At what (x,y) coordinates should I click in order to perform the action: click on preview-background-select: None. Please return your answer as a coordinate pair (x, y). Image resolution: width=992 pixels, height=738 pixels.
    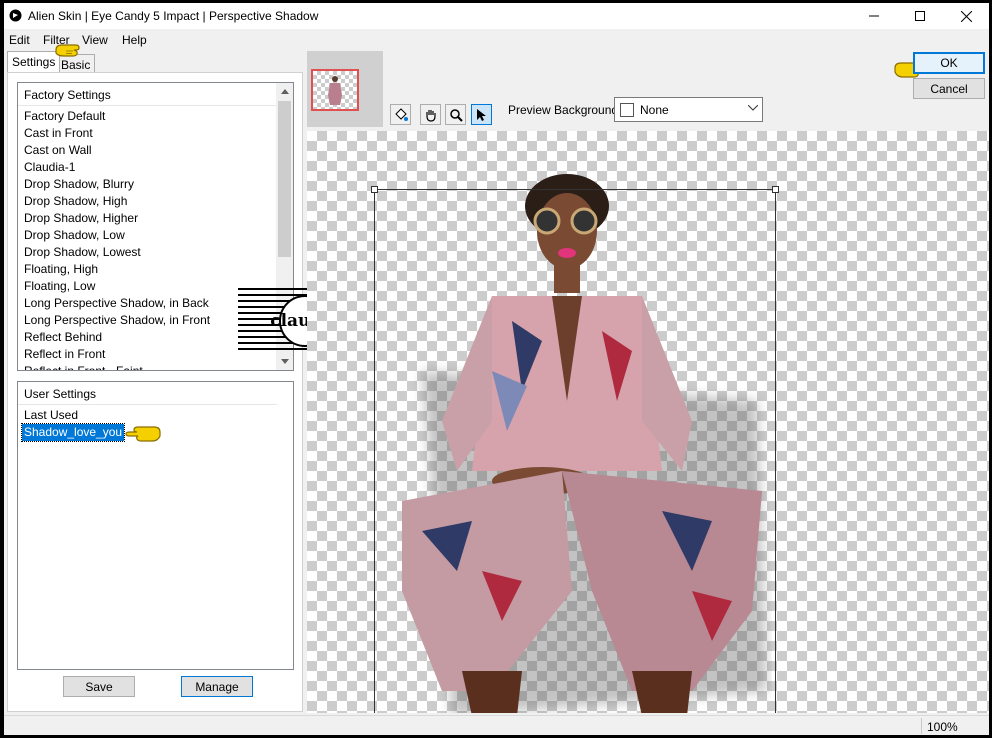
    Looking at the image, I should click on (688, 109).